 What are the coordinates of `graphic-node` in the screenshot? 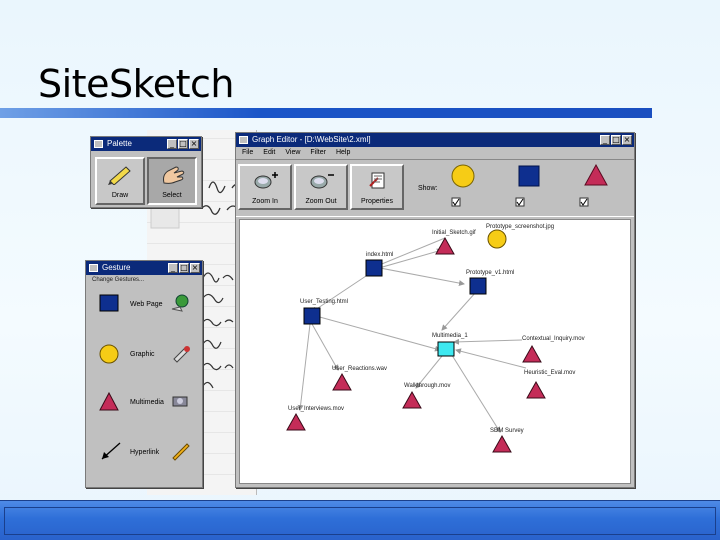 It's located at (497, 239).